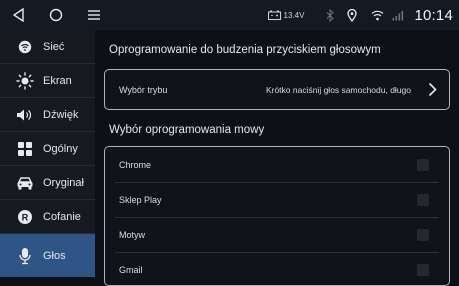 Image resolution: width=459 pixels, height=286 pixels. Describe the element at coordinates (25, 256) in the screenshot. I see `microphone-icon` at that location.